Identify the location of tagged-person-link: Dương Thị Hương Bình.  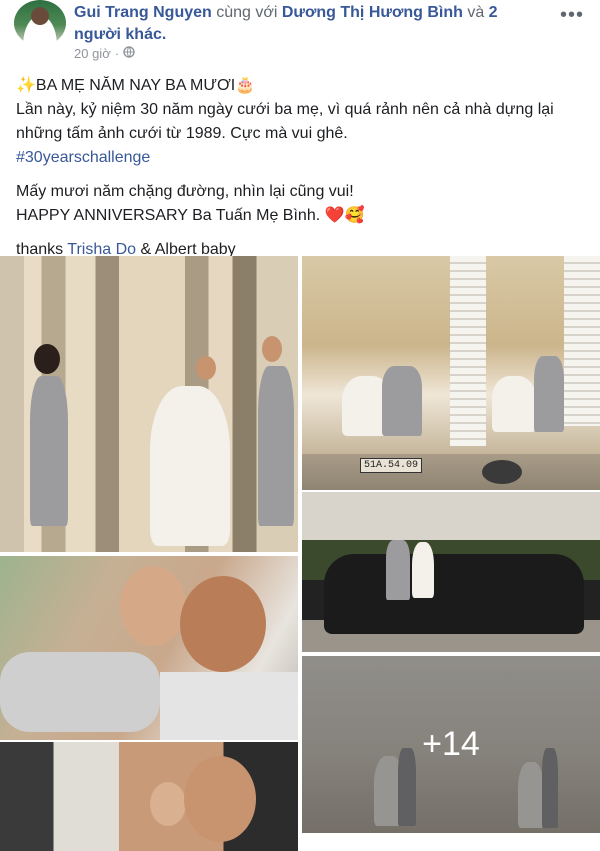
(372, 12).